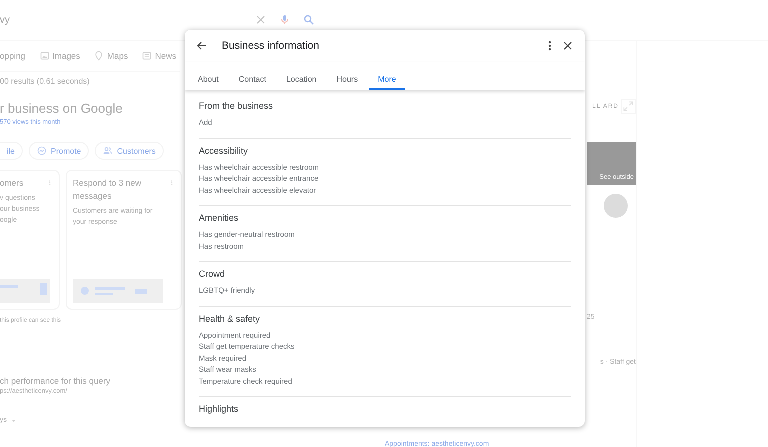 The image size is (768, 447). I want to click on business-heading: r business on Google, so click(61, 108).